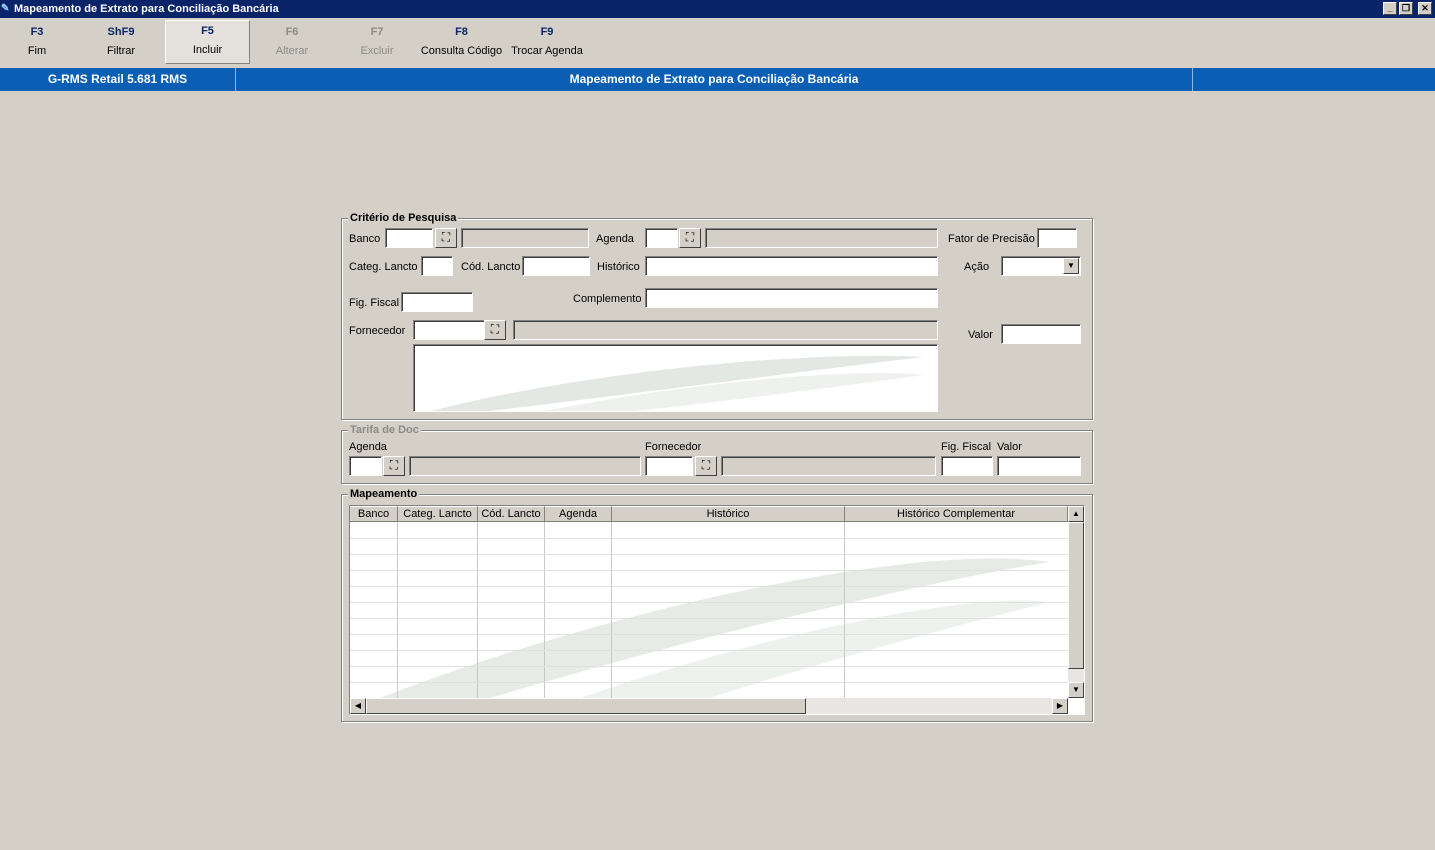 This screenshot has width=1435, height=850. Describe the element at coordinates (37, 43) in the screenshot. I see `f3-fim-button: F3 Fim` at that location.